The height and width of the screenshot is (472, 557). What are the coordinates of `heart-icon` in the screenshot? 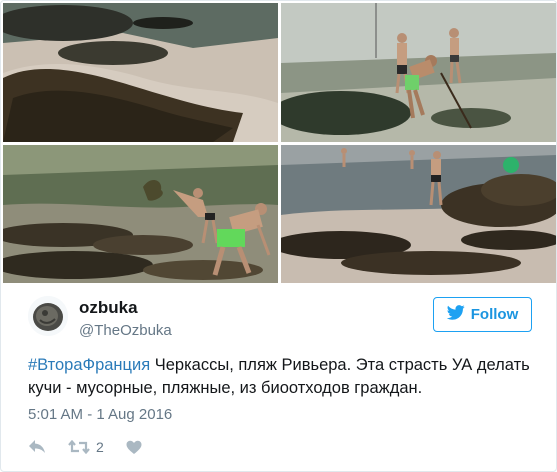 It's located at (134, 447).